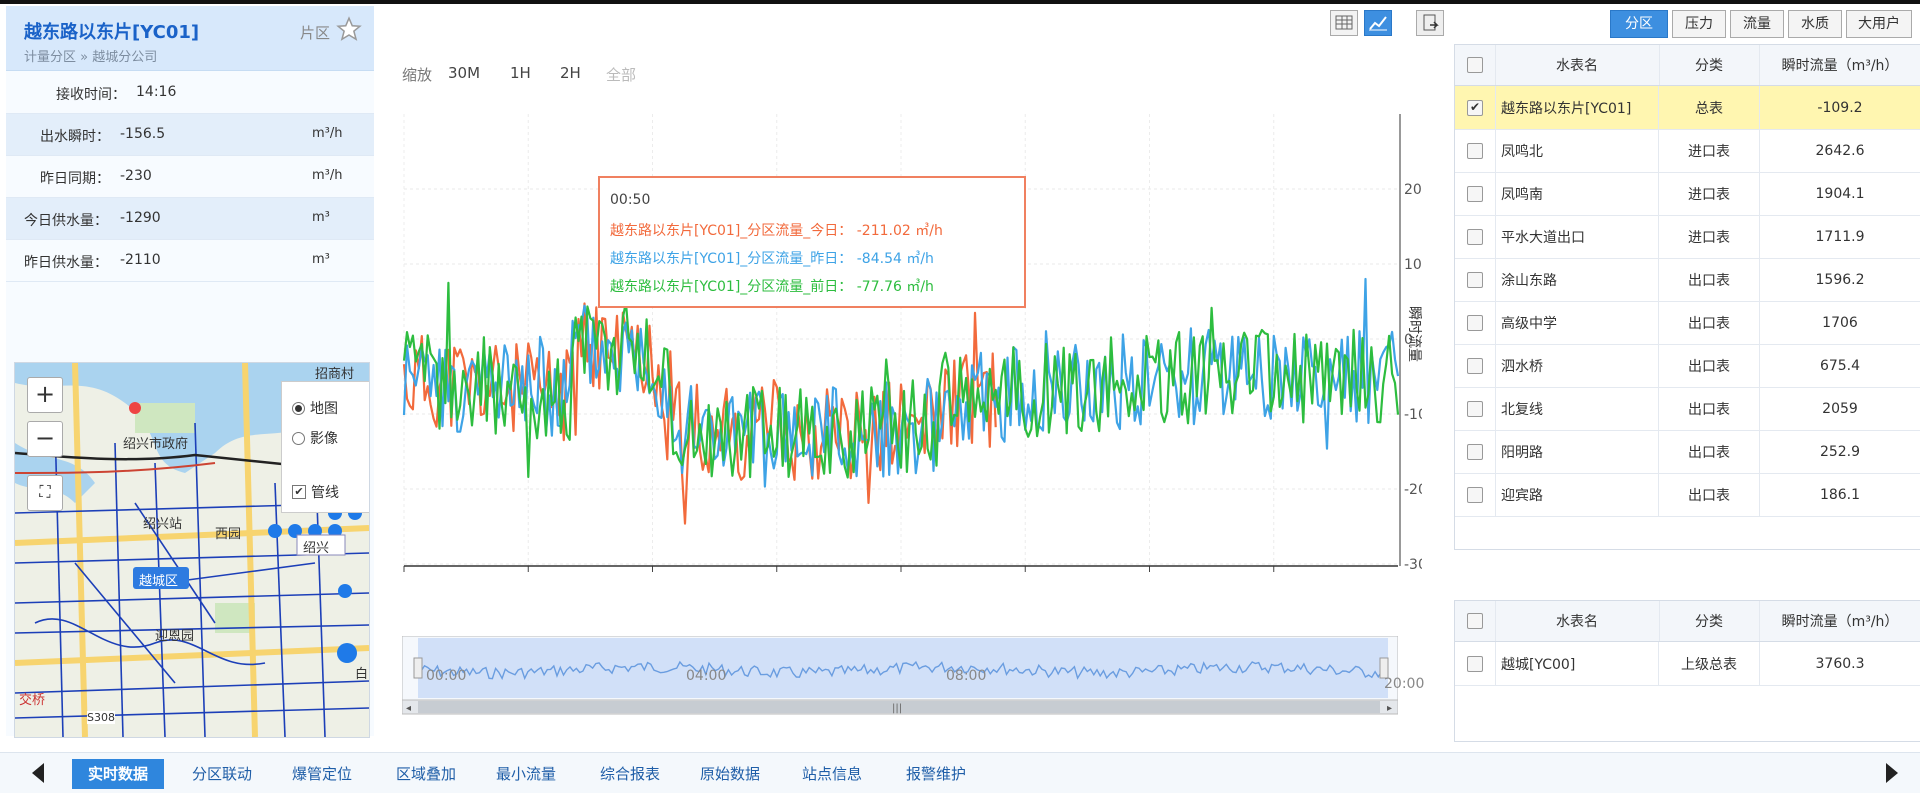  What do you see at coordinates (75, 179) in the screenshot?
I see `info-row-label: 昨日同期：` at bounding box center [75, 179].